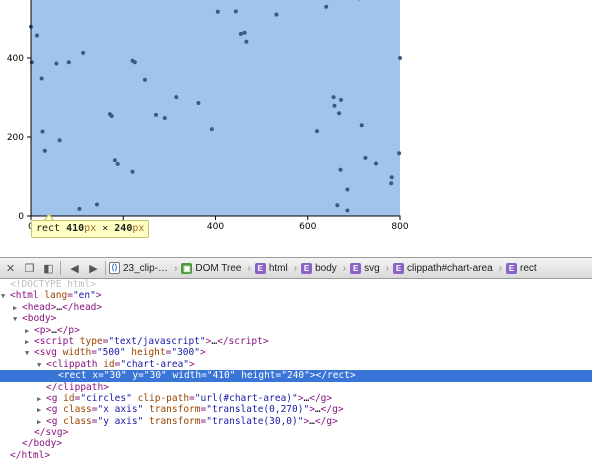 This screenshot has width=592, height=462. I want to click on dom-node: ▶ <head>…</head>, so click(296, 307).